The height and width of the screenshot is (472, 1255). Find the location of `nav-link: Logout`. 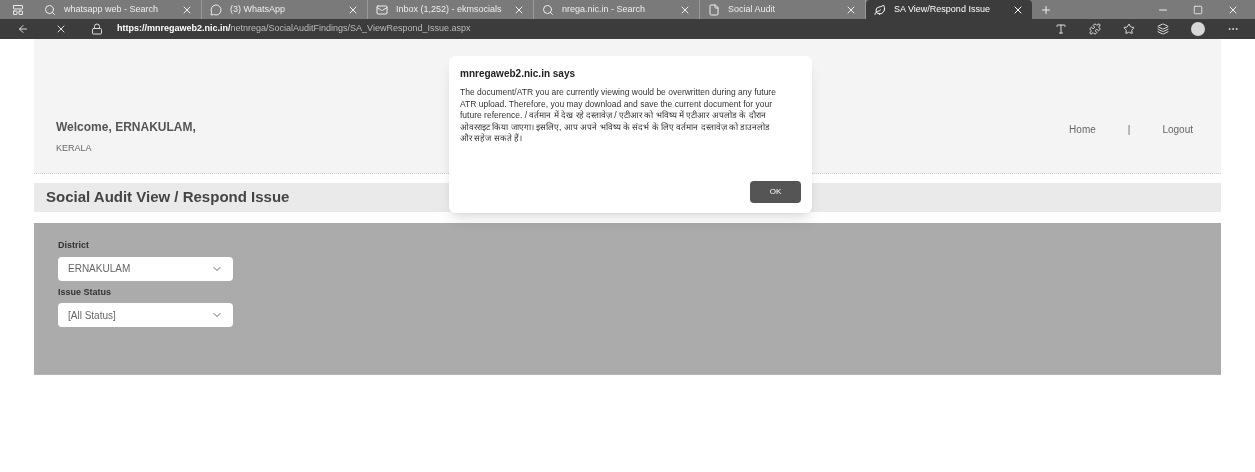

nav-link: Logout is located at coordinates (1177, 129).